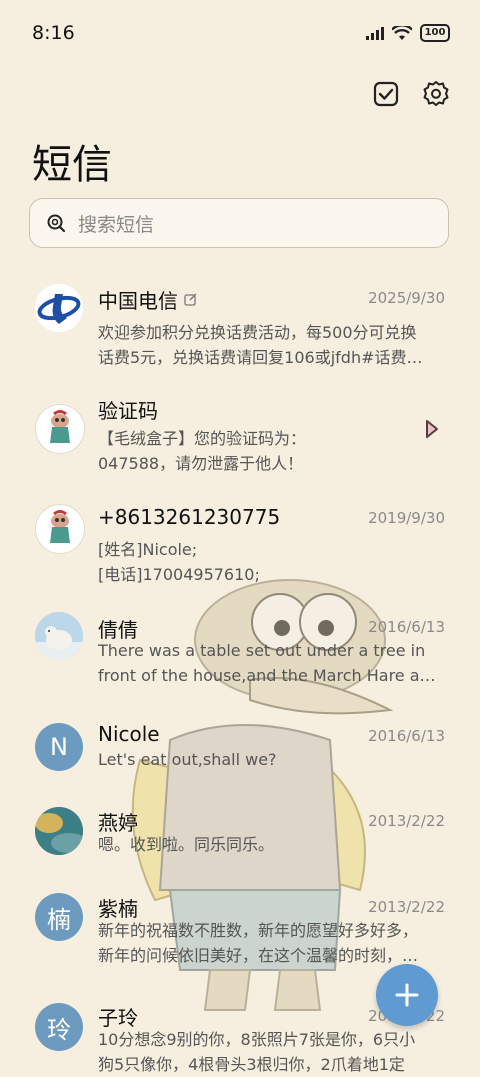  What do you see at coordinates (202, 438) in the screenshot?
I see `message-preview-line1: 【毛绒盒子】您的验证码为：` at bounding box center [202, 438].